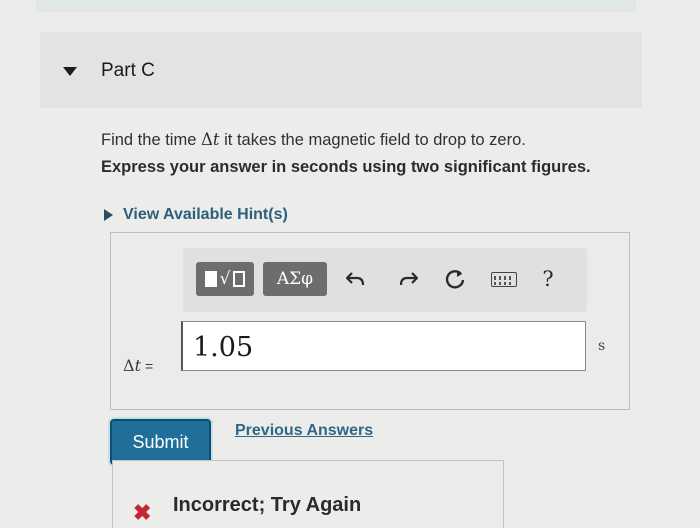  Describe the element at coordinates (385, 280) in the screenshot. I see `math-toolbar: √ ΑΣφ ?` at that location.